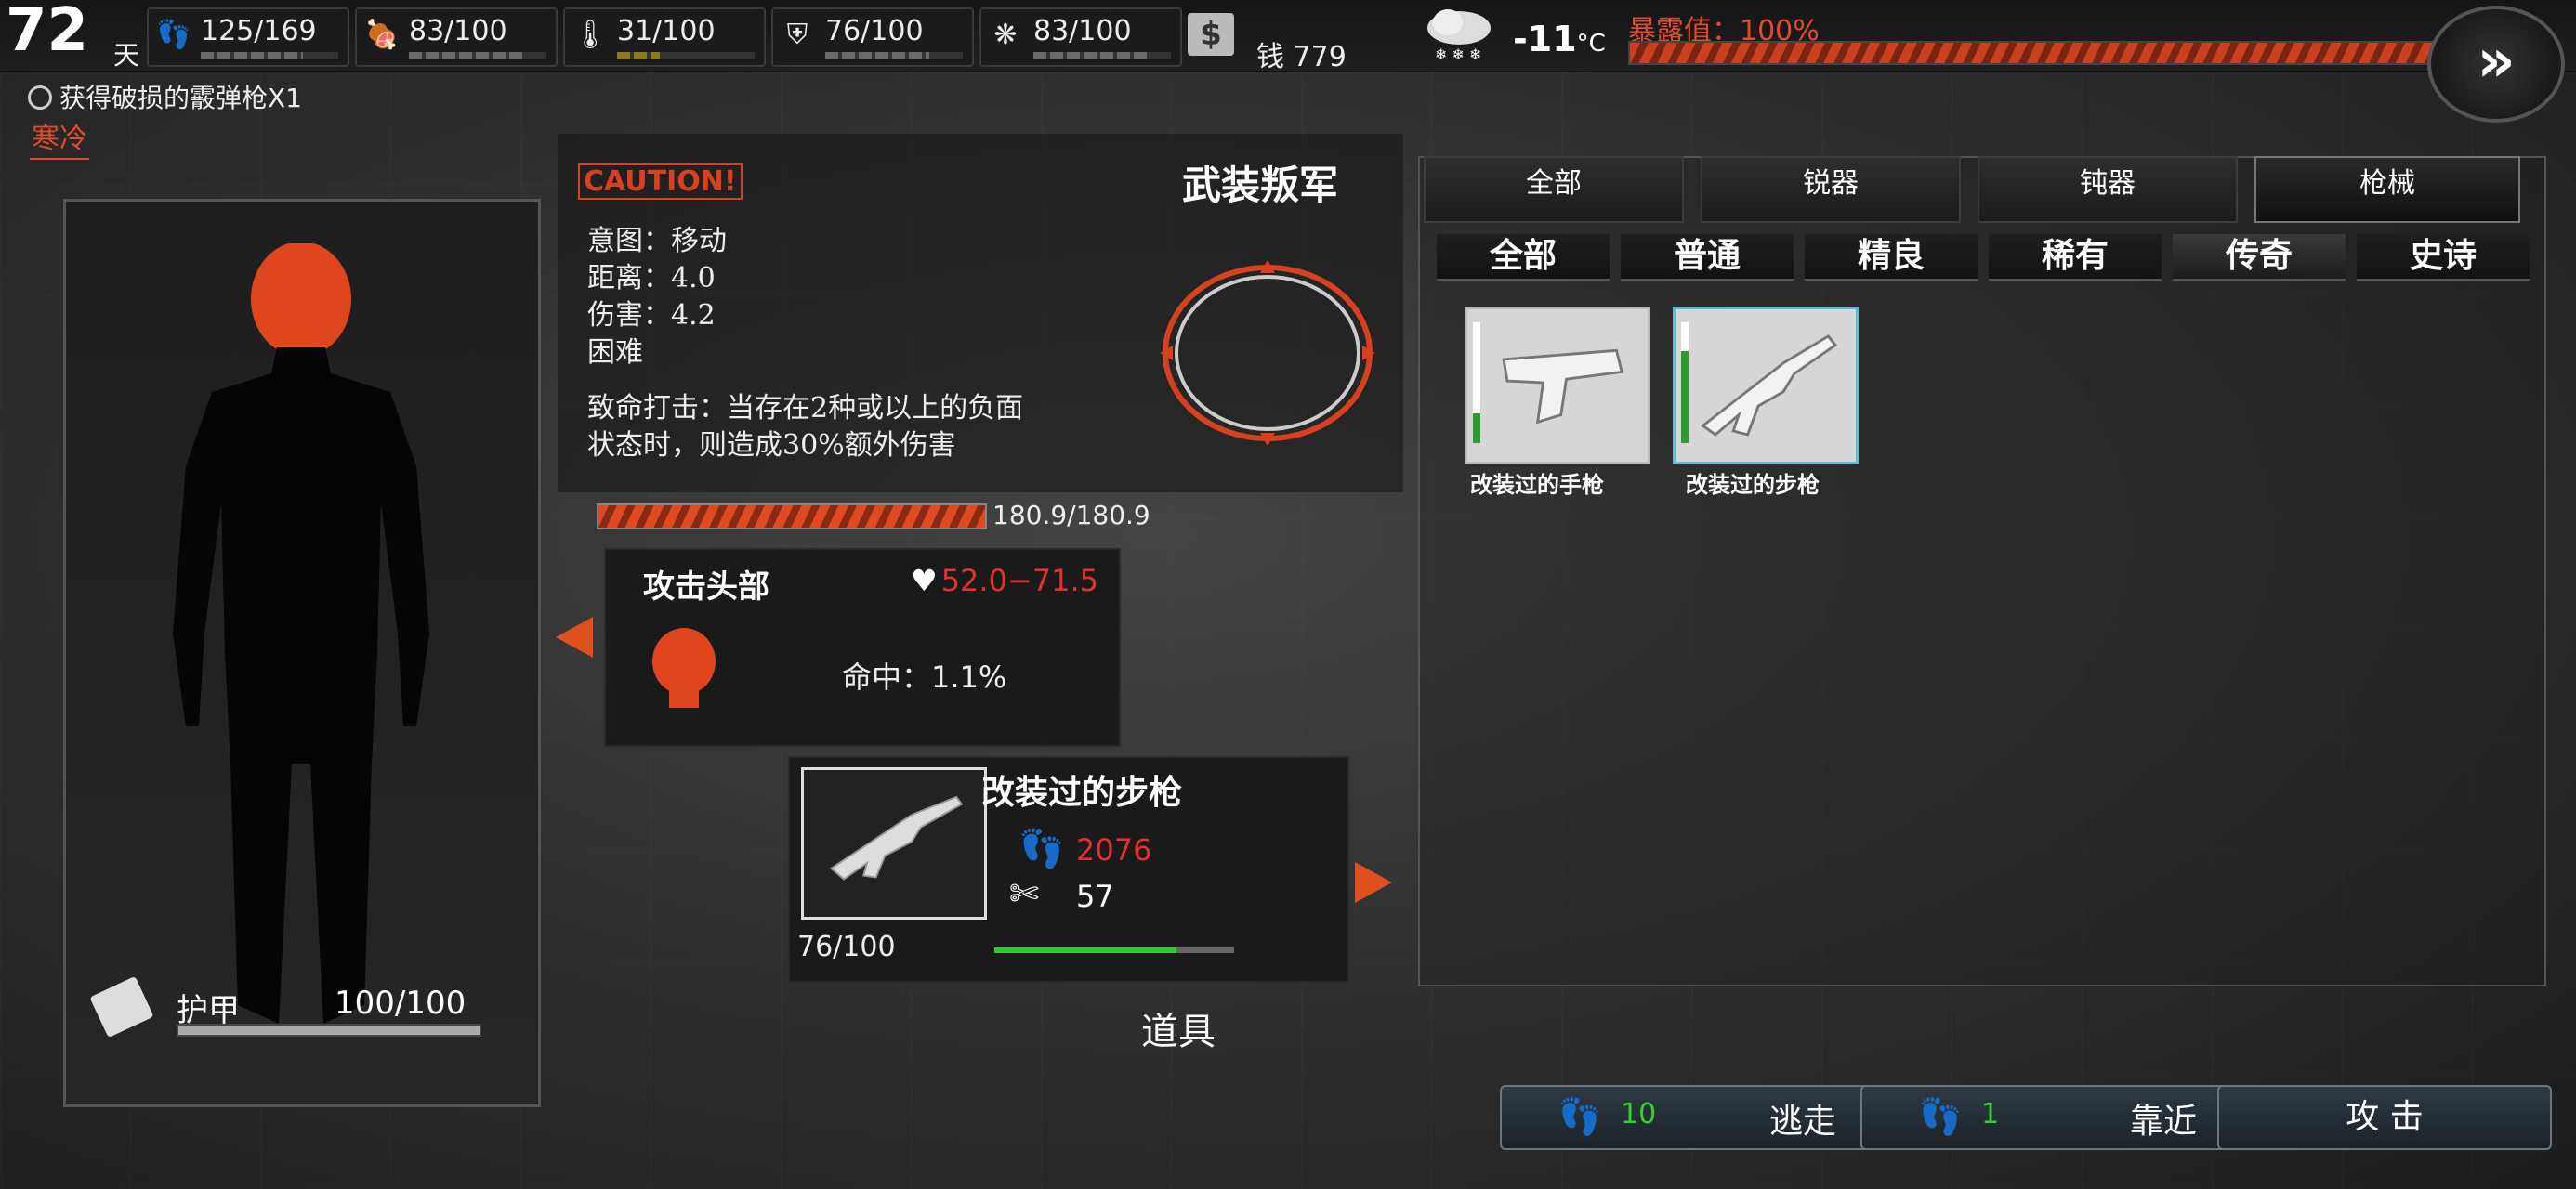 The width and height of the screenshot is (2576, 1189). I want to click on stat-temperature: 🌡 31/100, so click(664, 37).